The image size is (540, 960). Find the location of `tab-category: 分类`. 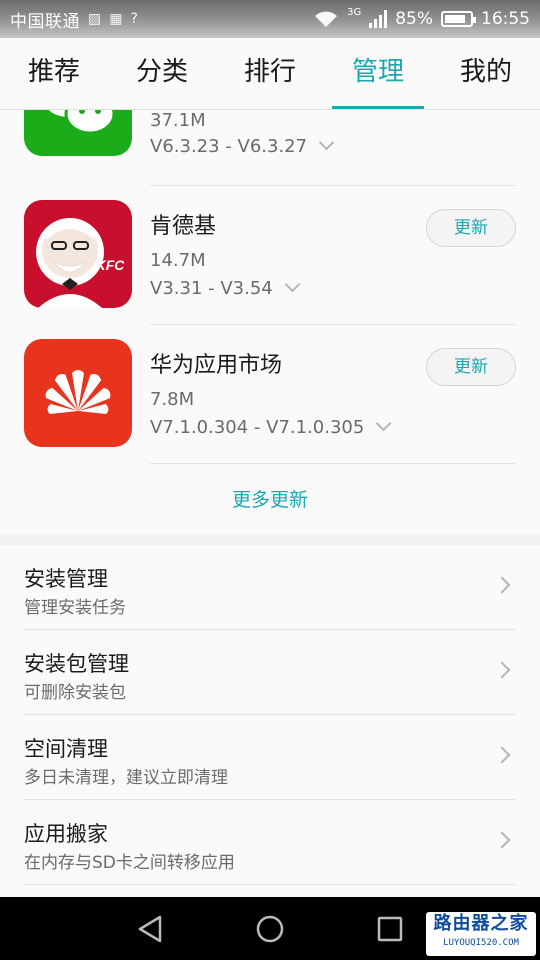

tab-category: 分类 is located at coordinates (162, 73).